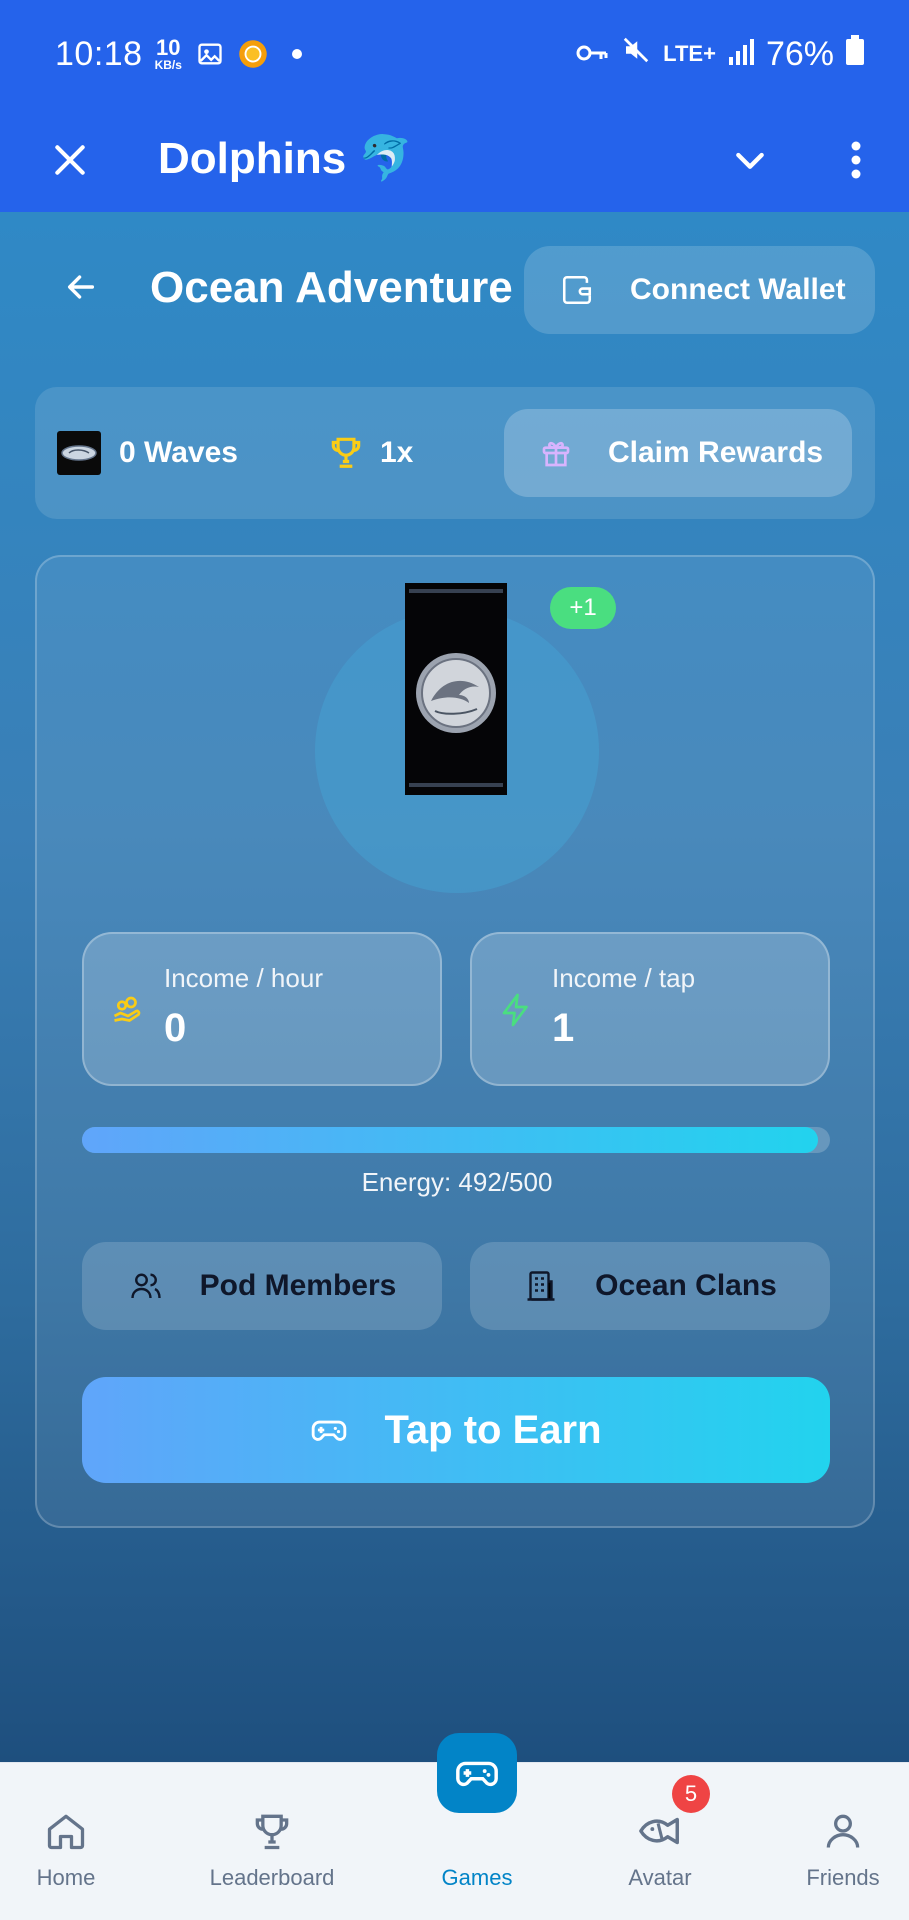 This screenshot has width=909, height=1920. Describe the element at coordinates (660, 1877) in the screenshot. I see `nav-avatar-label: Avatar` at that location.